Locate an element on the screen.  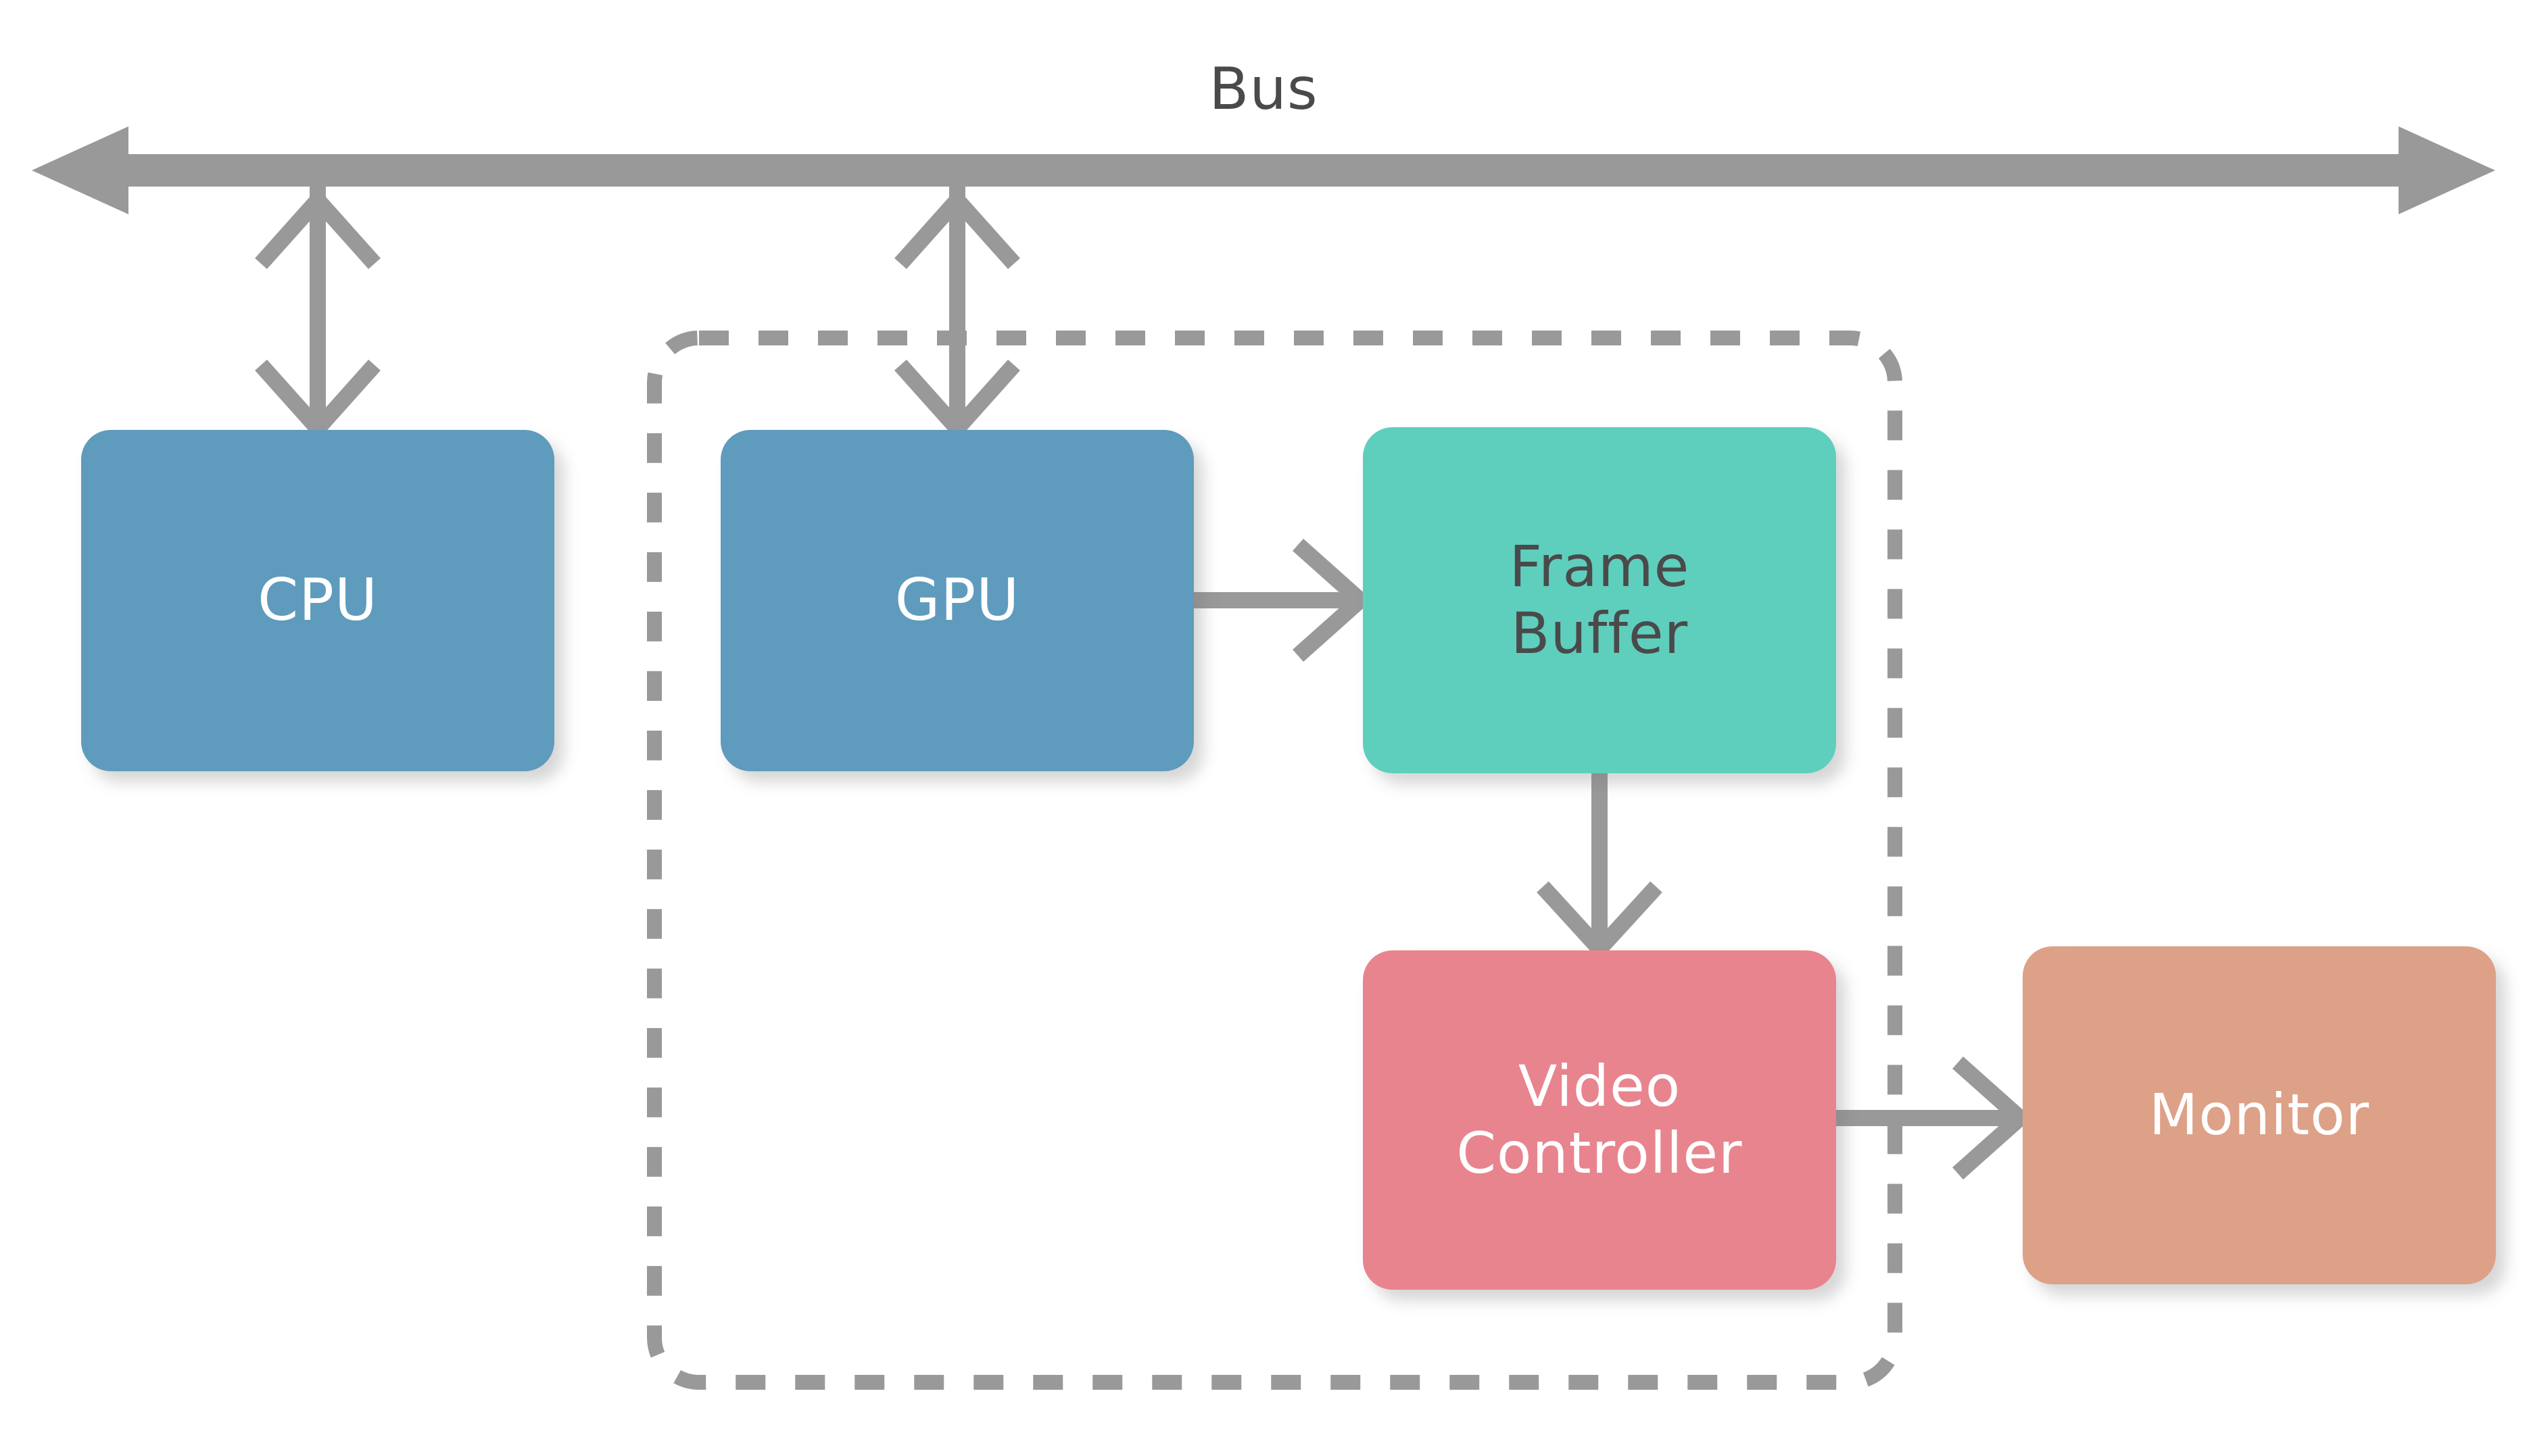
cpu-bus-connector is located at coordinates (318, 314).